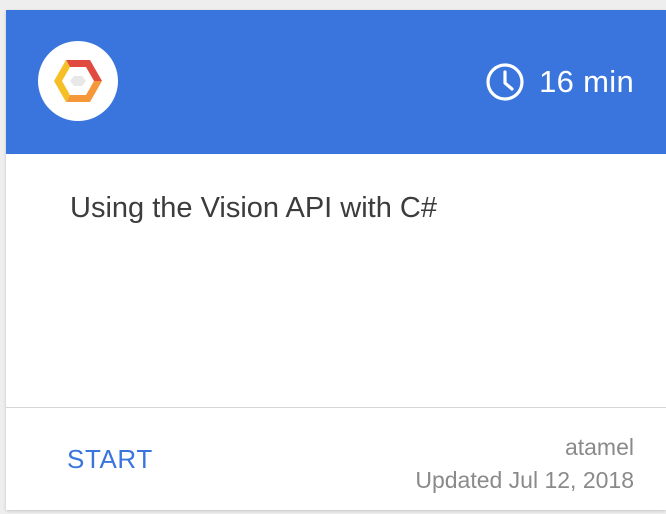 The height and width of the screenshot is (514, 666). What do you see at coordinates (78, 81) in the screenshot?
I see `google-cloud-logo-icon` at bounding box center [78, 81].